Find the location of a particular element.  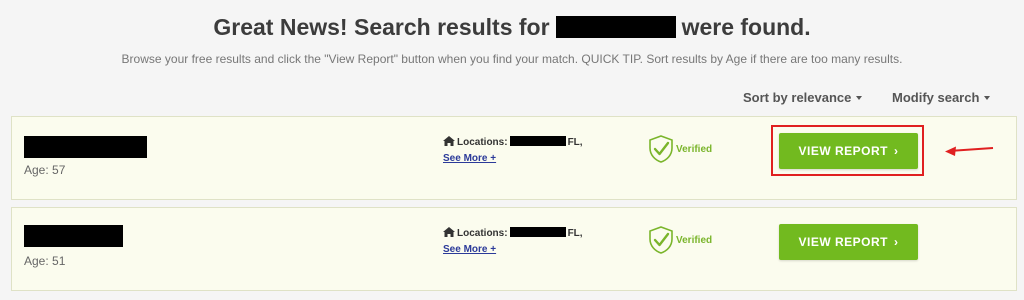

annotation-highlight-box is located at coordinates (847, 150).